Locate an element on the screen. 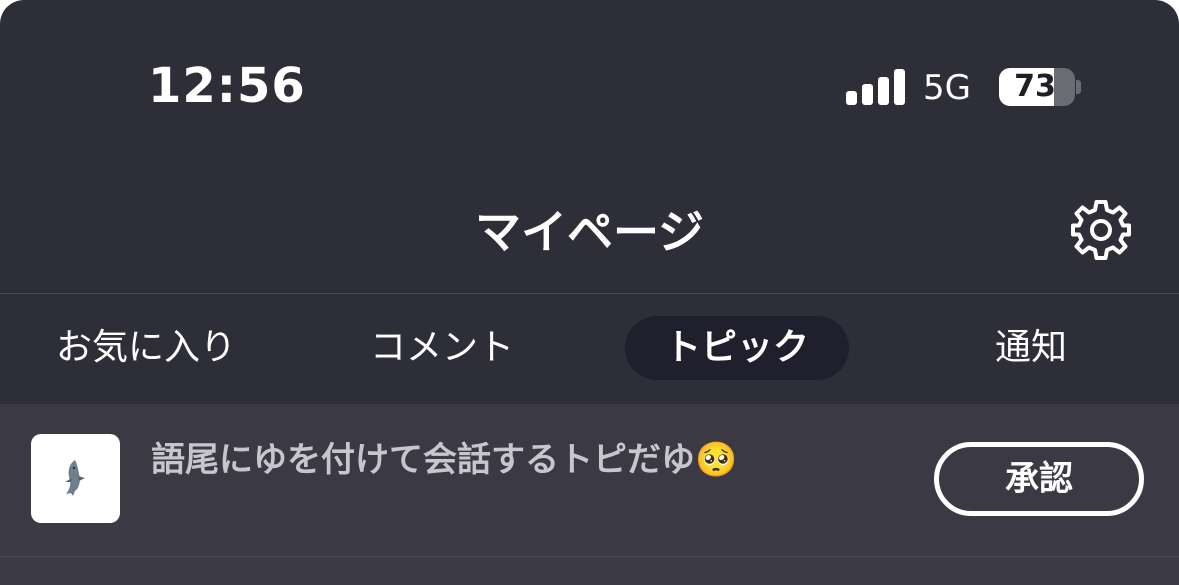  battery-level: 73 is located at coordinates (1035, 86).